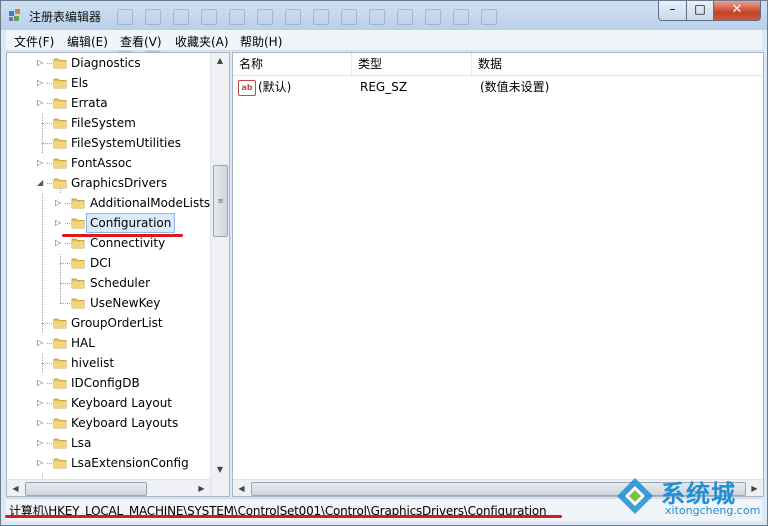 Image resolution: width=768 pixels, height=526 pixels. I want to click on tree-item-label: Keyboard Layout, so click(122, 403).